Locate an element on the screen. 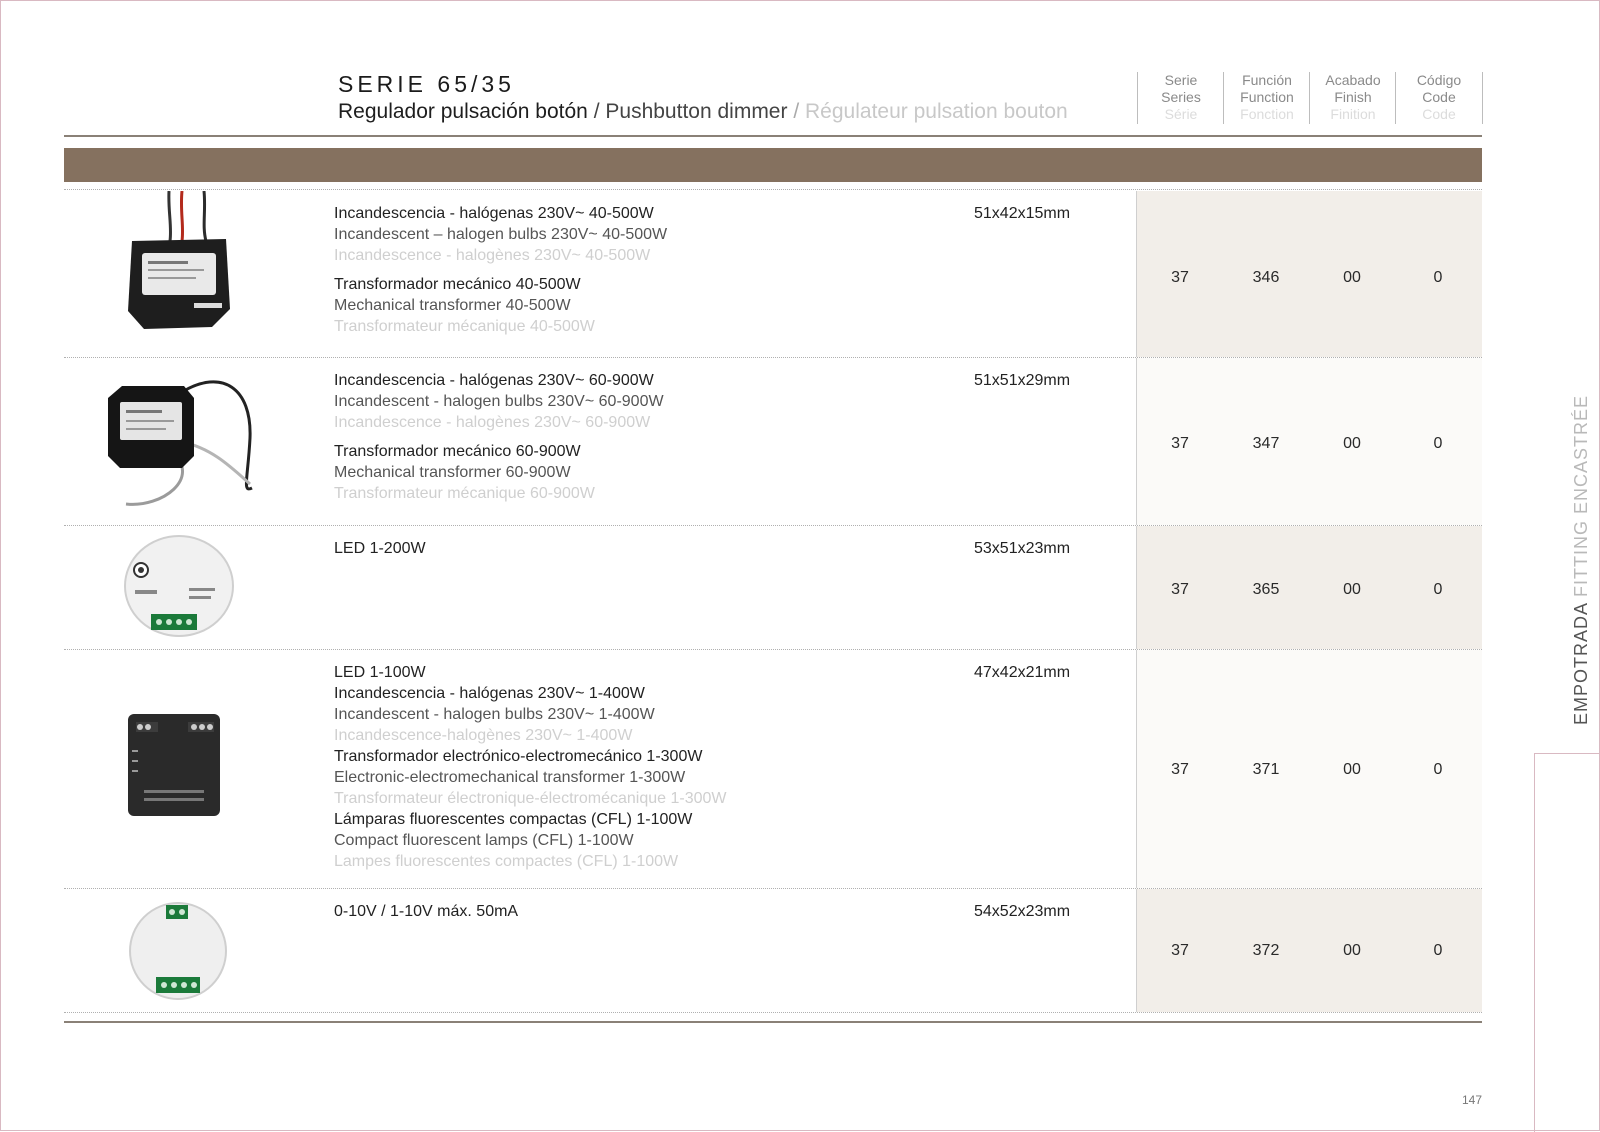 This screenshot has height=1132, width=1600. column-label-en: Function is located at coordinates (1267, 97).